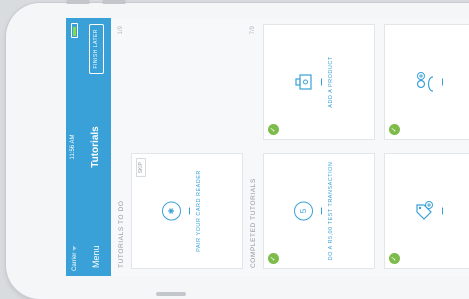  I want to click on tutorial-card-add-user: ✓, so click(426, 82).